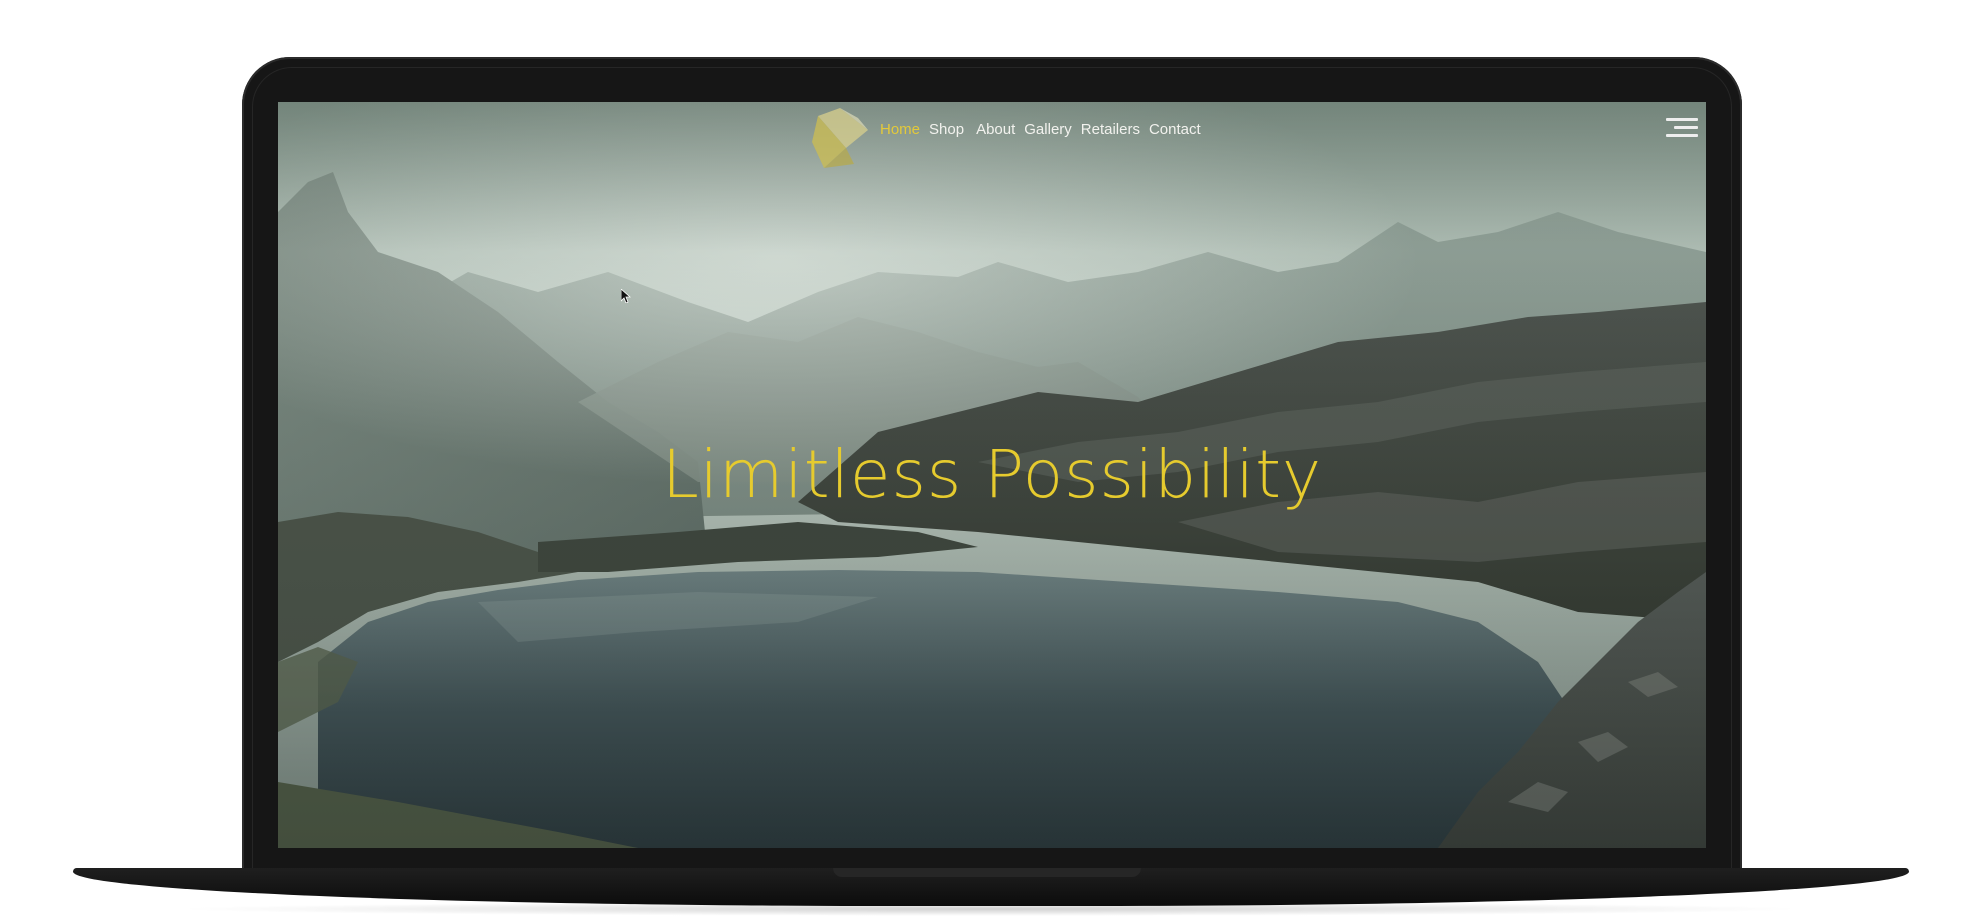 The image size is (1982, 920). I want to click on mouse-cursor-icon, so click(626, 296).